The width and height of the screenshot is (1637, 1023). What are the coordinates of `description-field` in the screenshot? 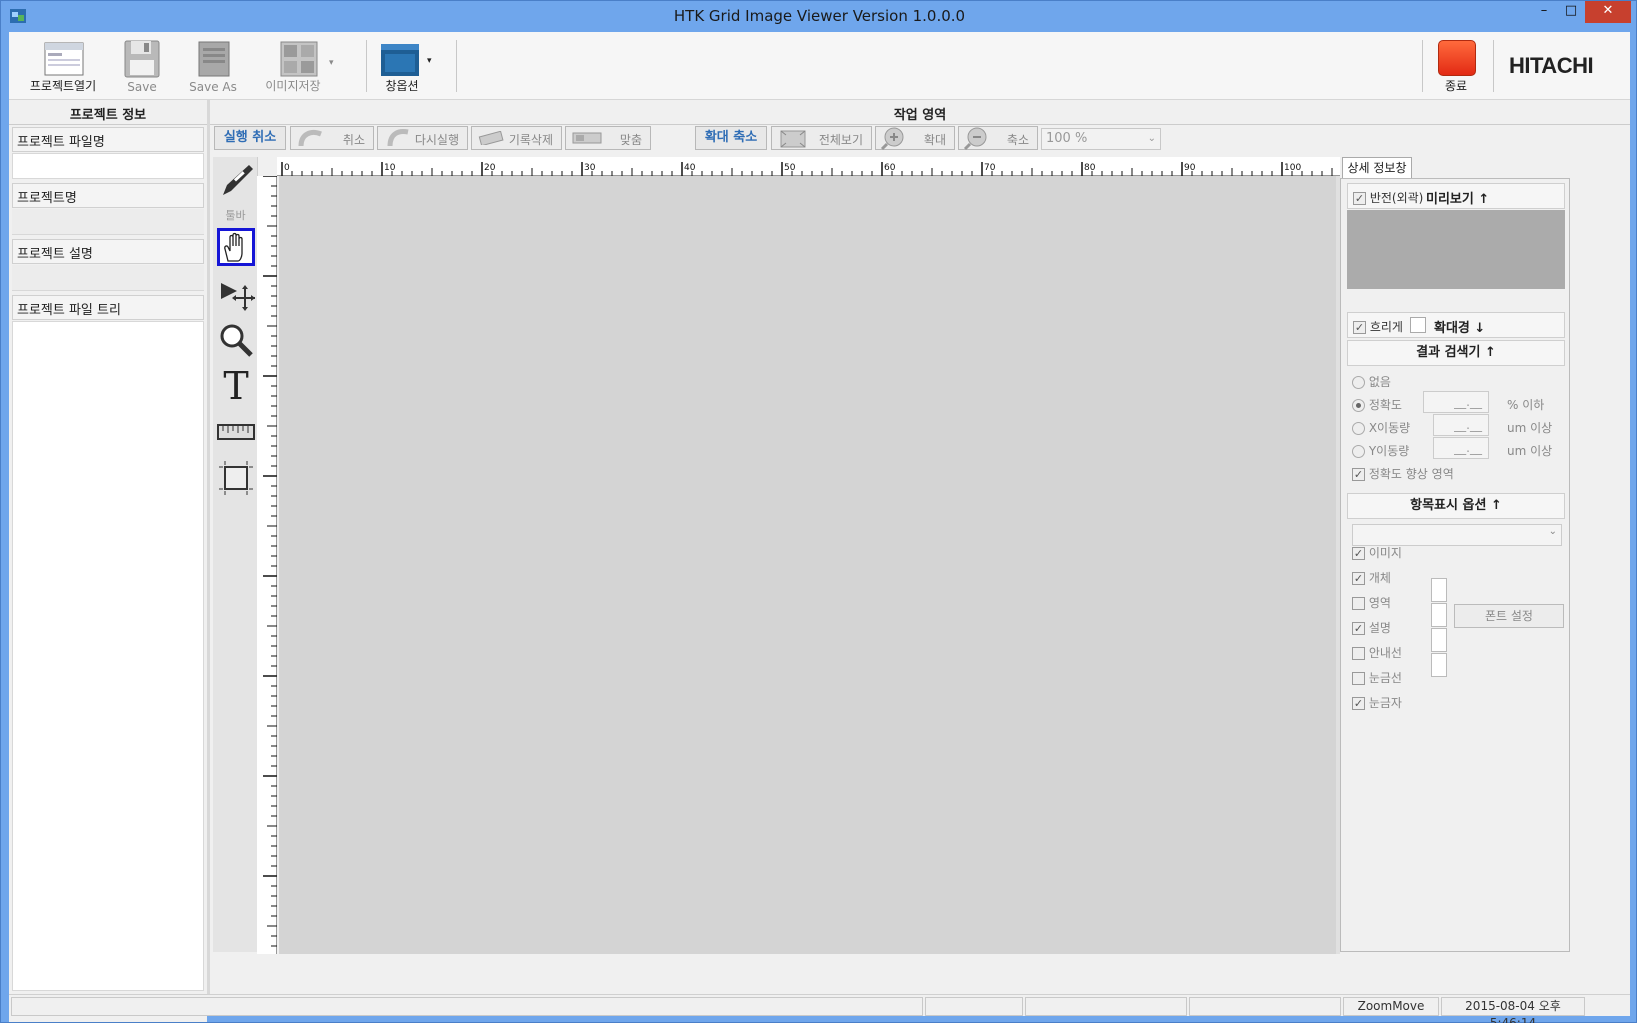 It's located at (108, 278).